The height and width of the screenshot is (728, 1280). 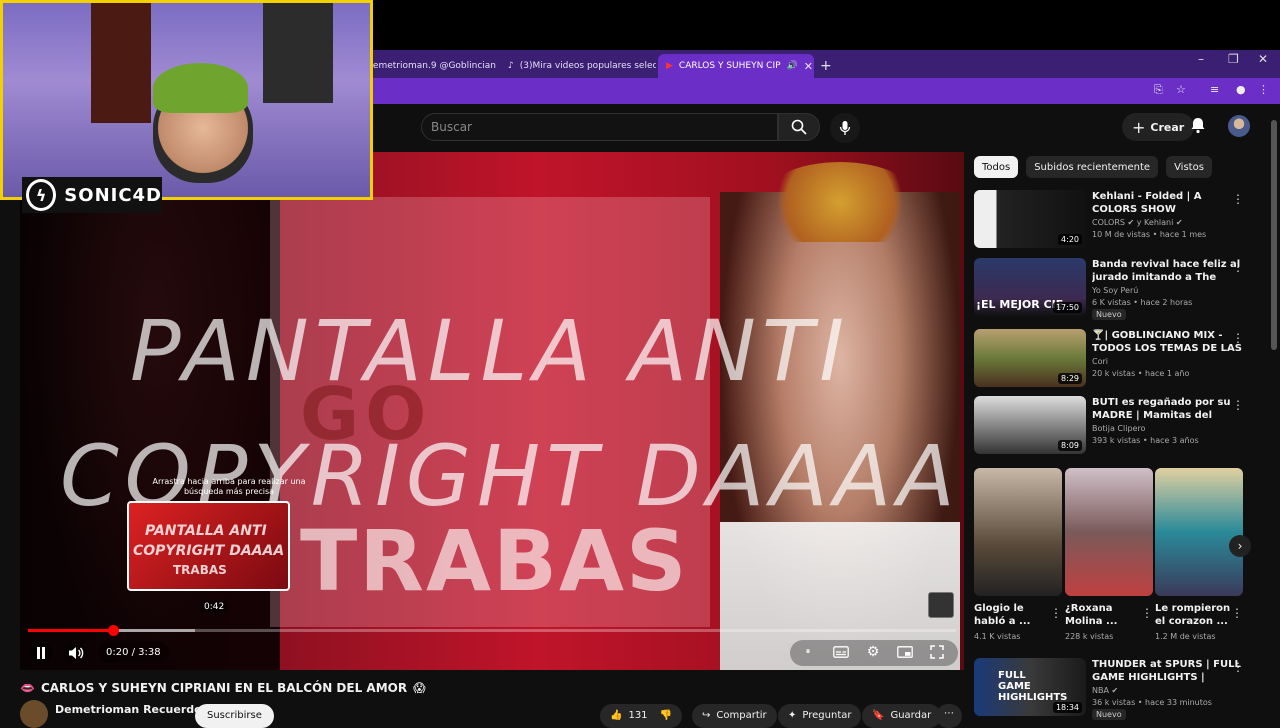 What do you see at coordinates (808, 66) in the screenshot?
I see `tab-close-icon: ✕` at bounding box center [808, 66].